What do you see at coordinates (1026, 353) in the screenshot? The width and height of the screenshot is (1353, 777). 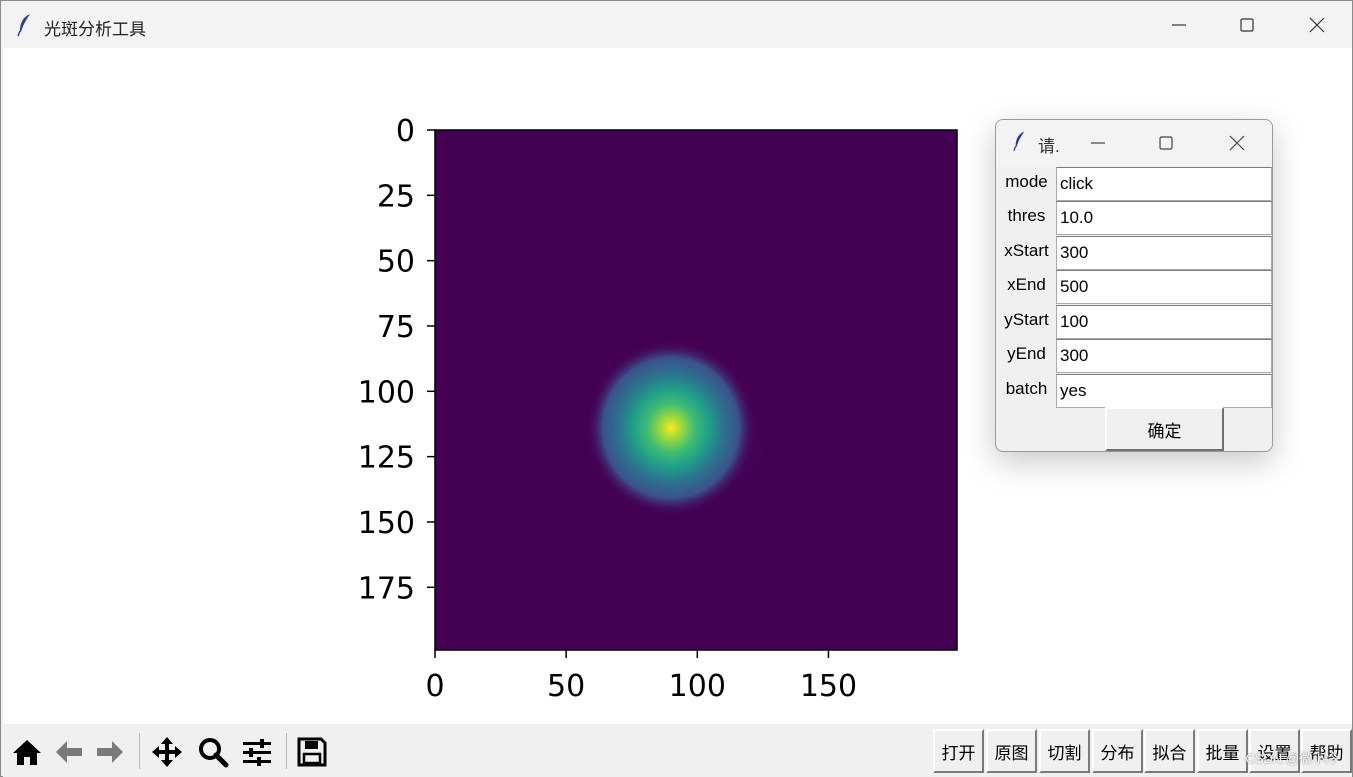 I see `field-label: yEnd` at bounding box center [1026, 353].